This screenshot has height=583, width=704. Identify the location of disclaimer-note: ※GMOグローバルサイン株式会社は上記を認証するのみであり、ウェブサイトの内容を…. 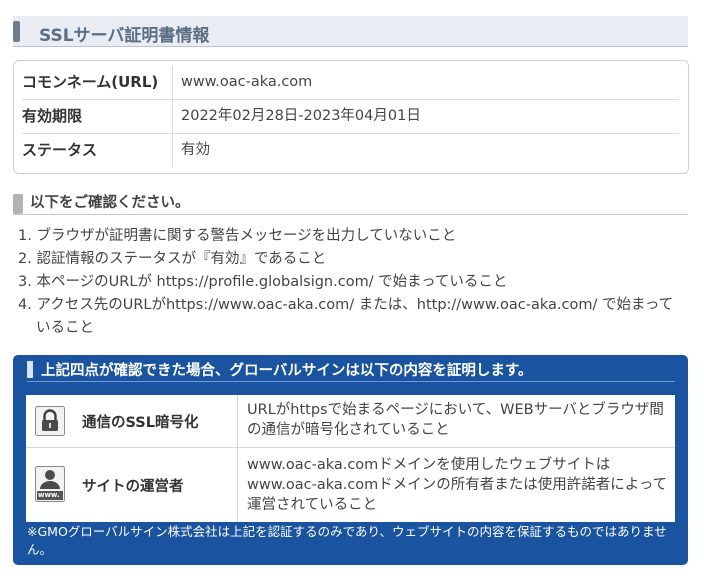
(347, 540).